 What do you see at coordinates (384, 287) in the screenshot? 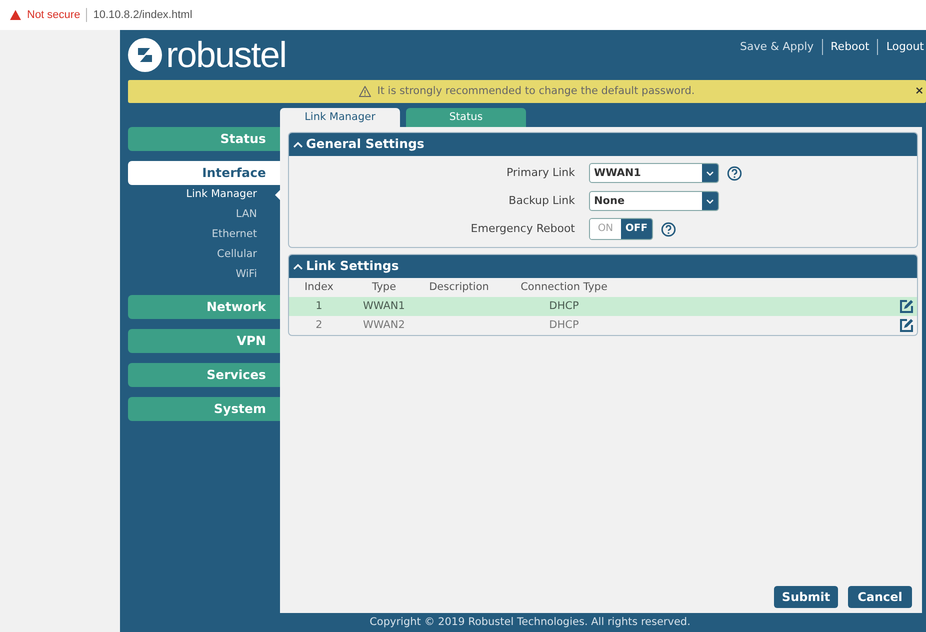
I see `column-header: Type` at bounding box center [384, 287].